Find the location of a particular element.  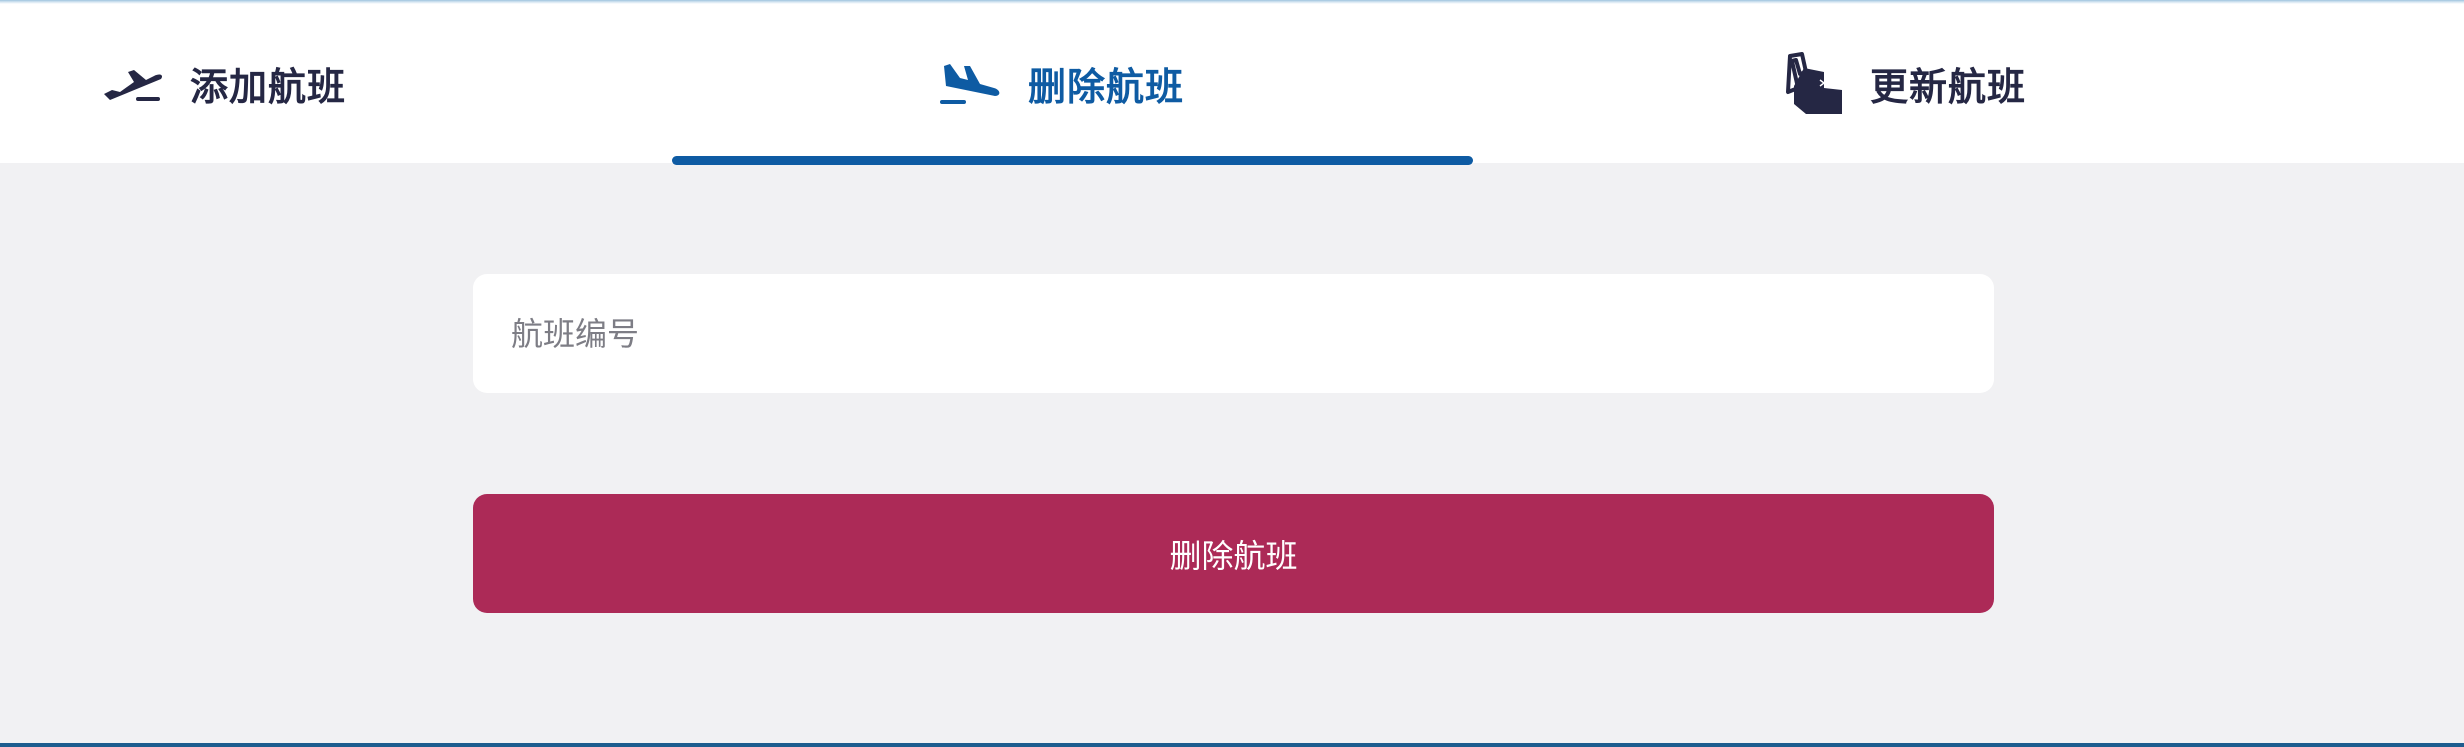

active-tab-indicator is located at coordinates (1072, 160).